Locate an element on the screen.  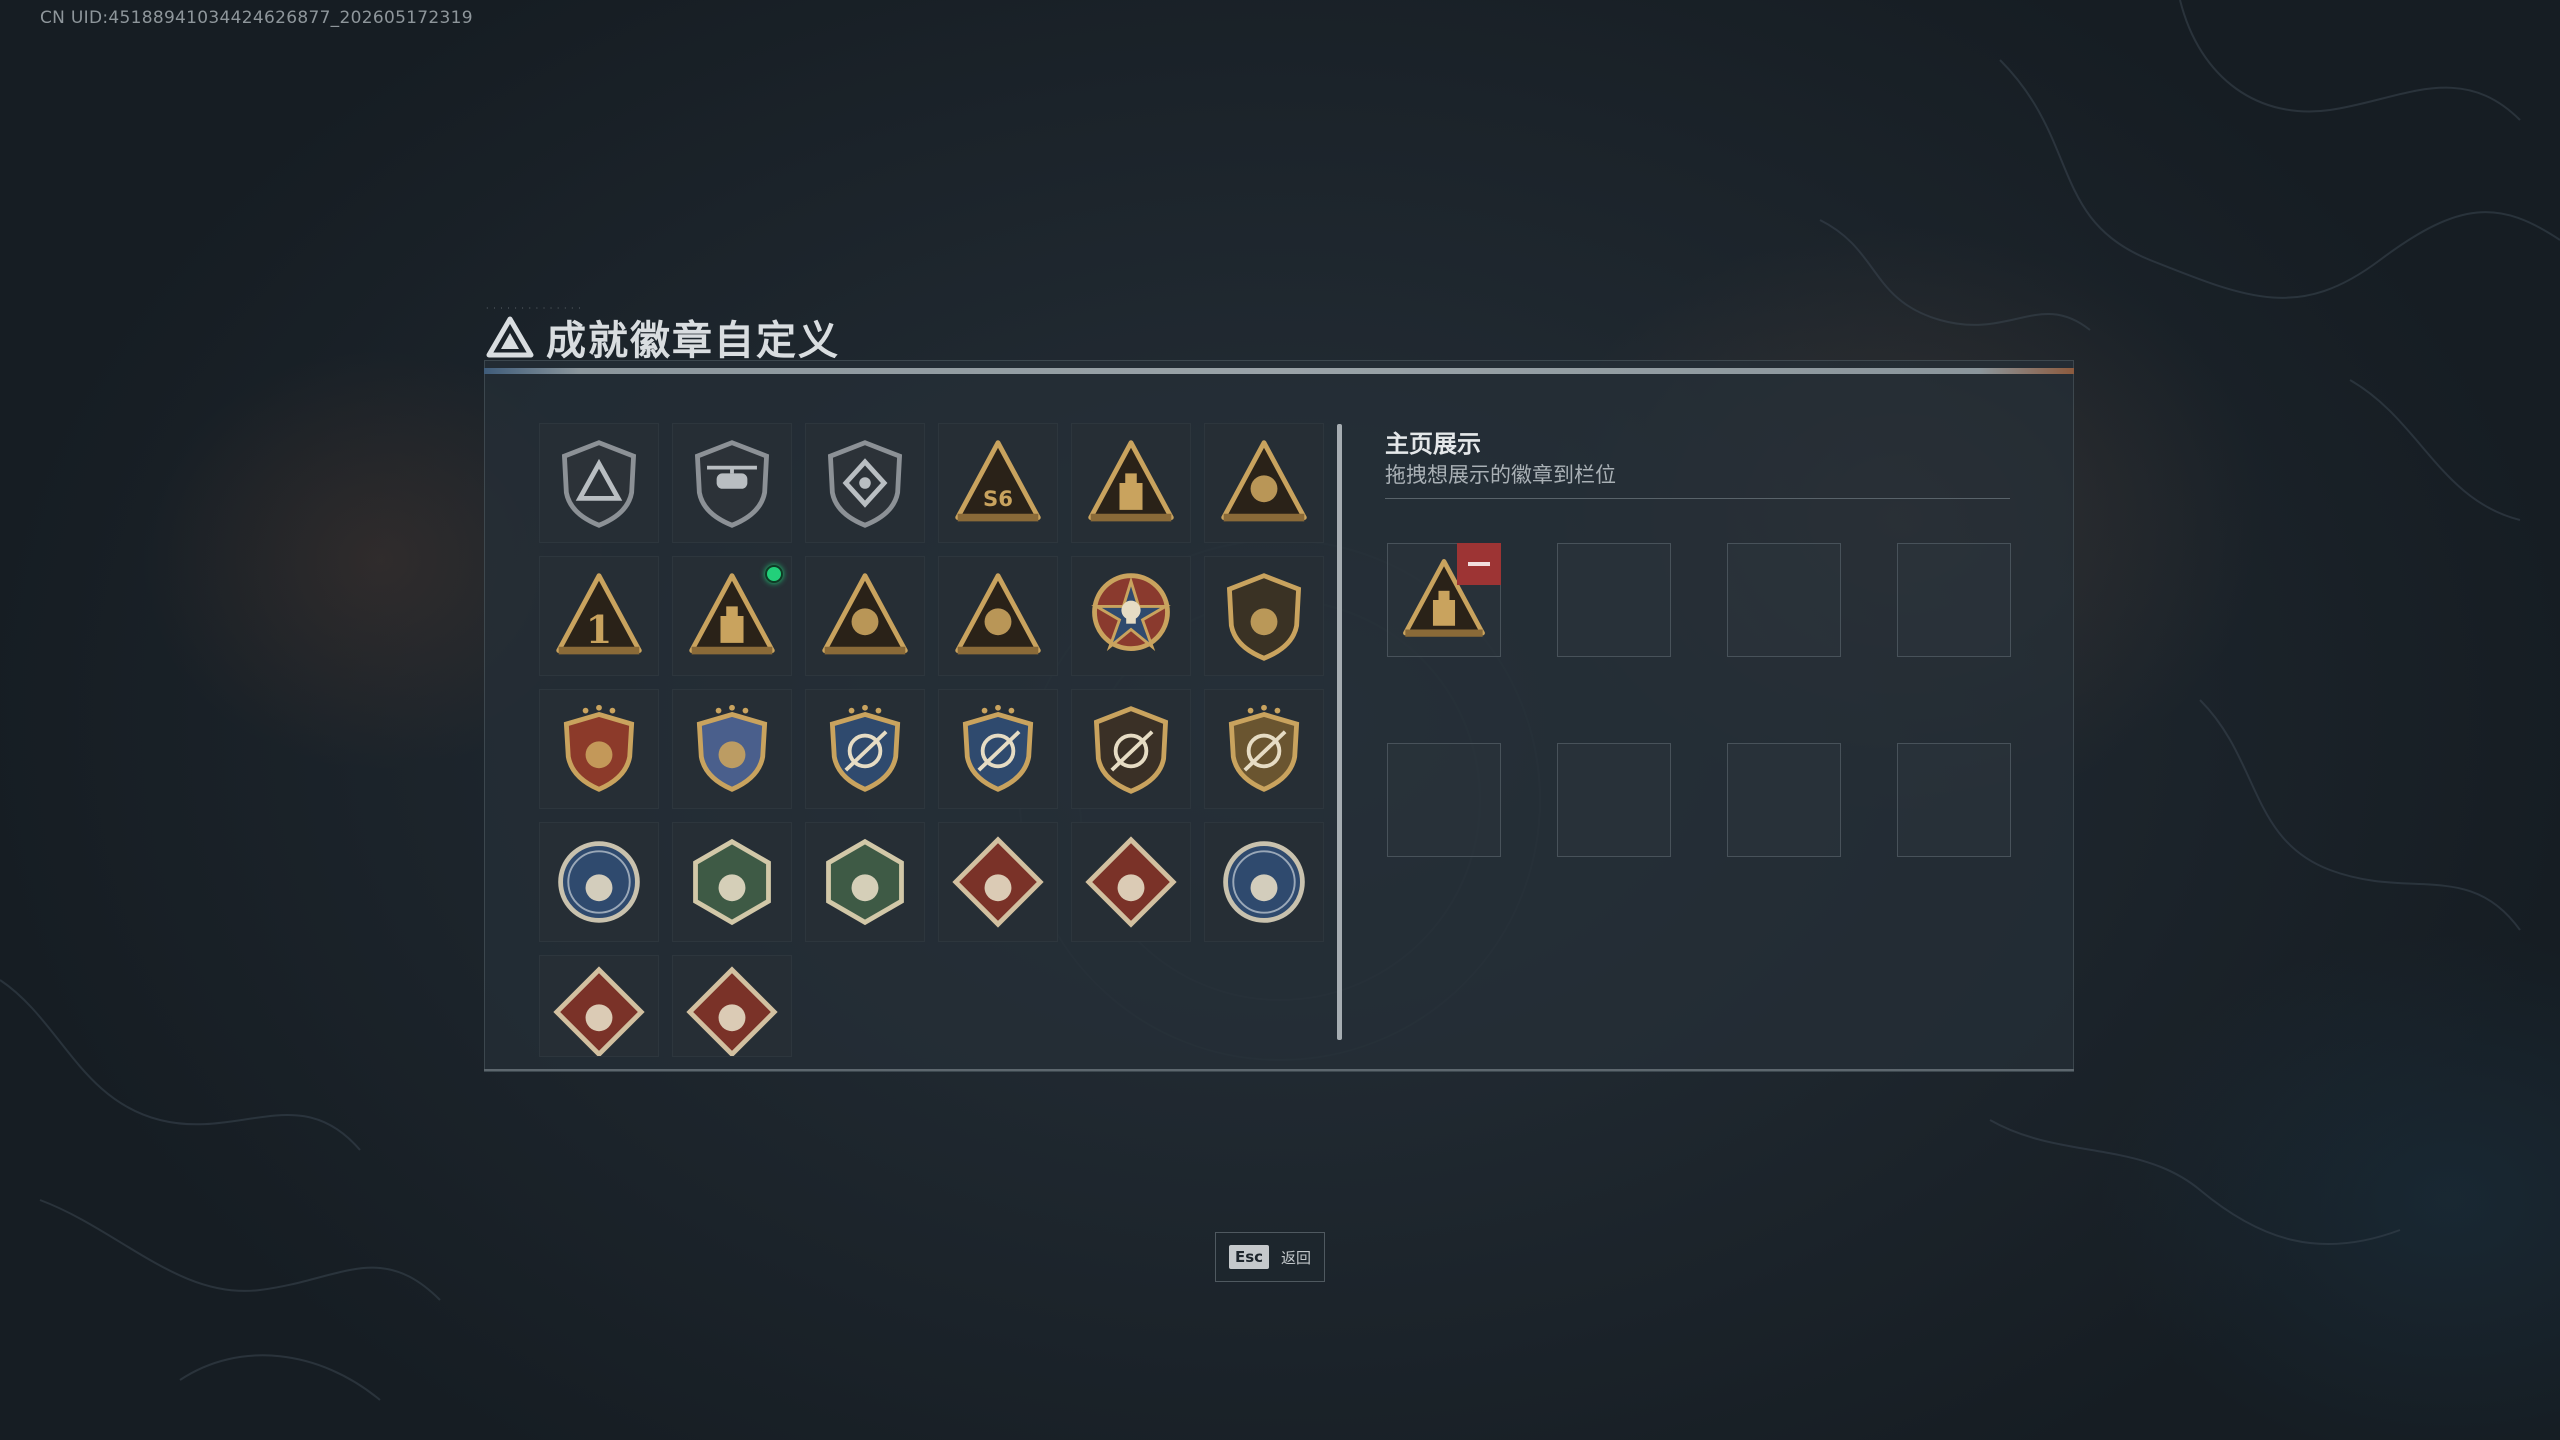
diamond-shield-badge is located at coordinates (865, 483).